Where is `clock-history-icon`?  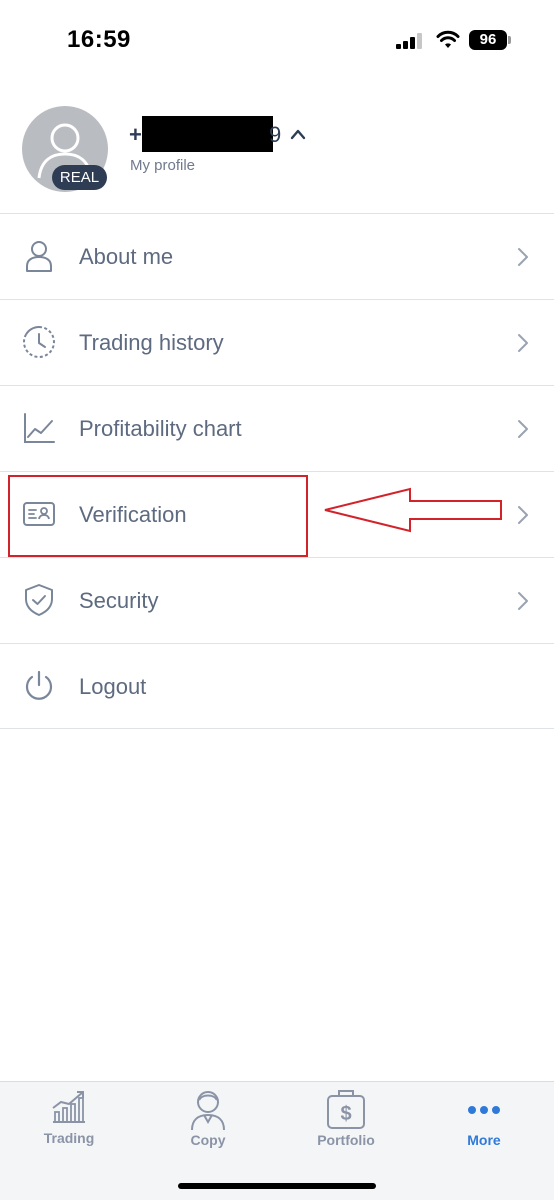
clock-history-icon is located at coordinates (39, 341).